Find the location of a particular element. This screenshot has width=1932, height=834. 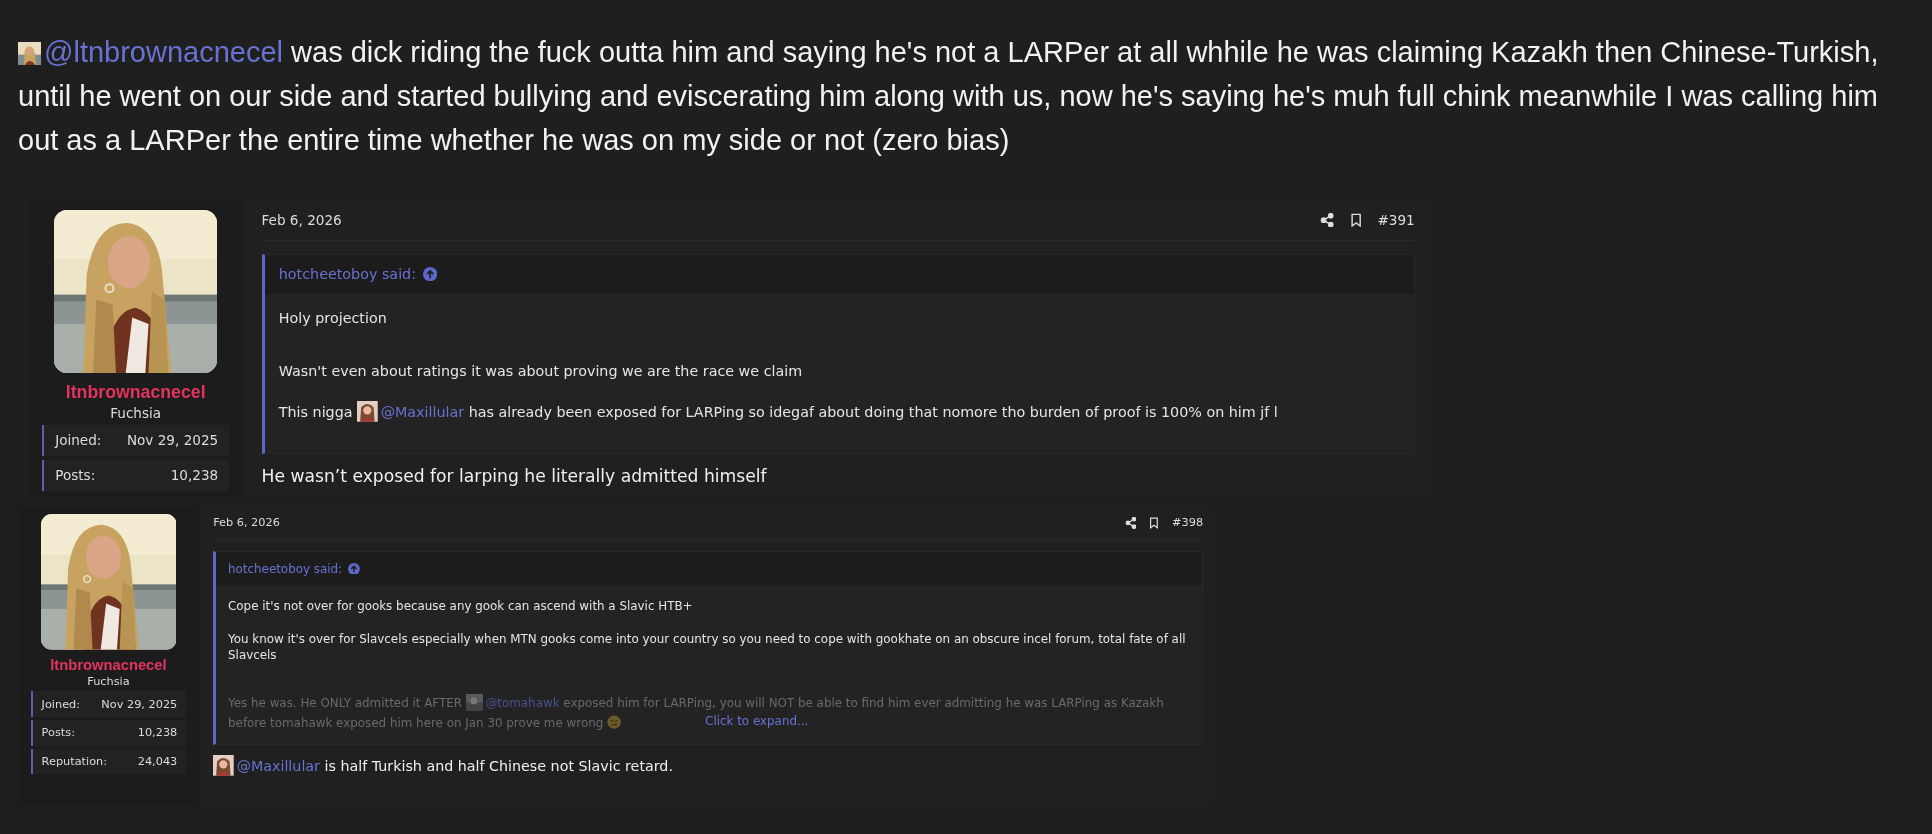

quote-text: This nigga @Maxillular has already been exposed for LARPing so idegaf about doing that nomore tho burden of proof is 100% on him jf l is located at coordinates (839, 411).